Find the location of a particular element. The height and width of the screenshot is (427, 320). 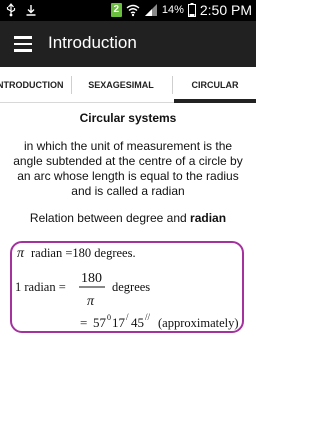

wifi-icon is located at coordinates (133, 10).